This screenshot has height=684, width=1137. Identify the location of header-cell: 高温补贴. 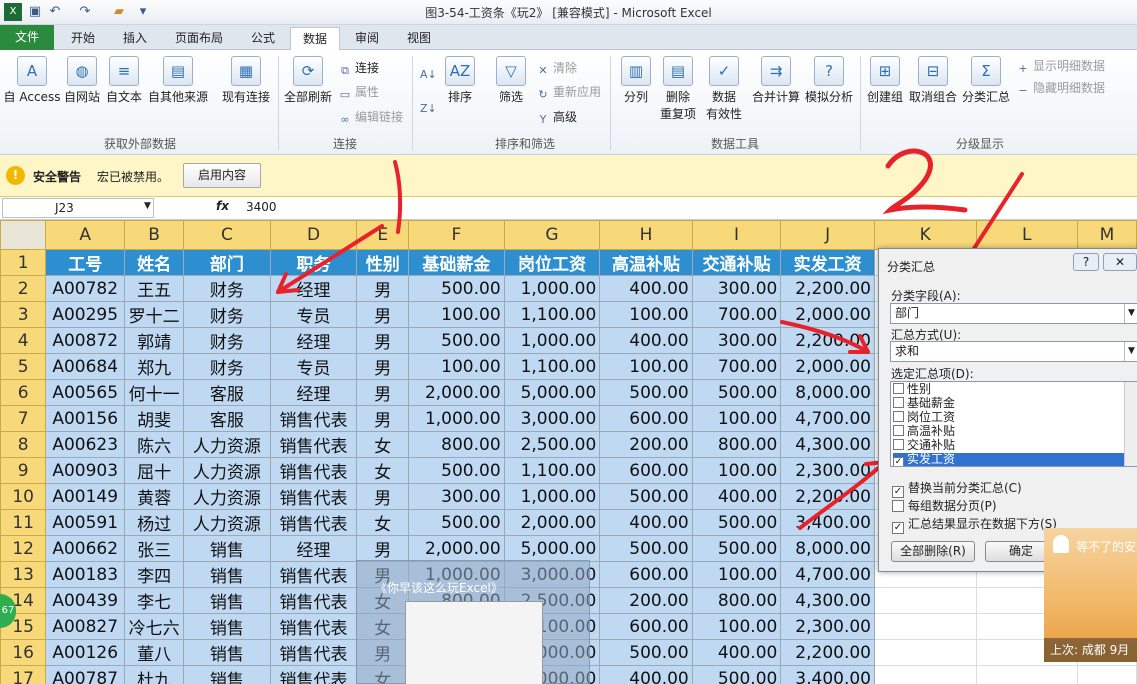
(646, 262).